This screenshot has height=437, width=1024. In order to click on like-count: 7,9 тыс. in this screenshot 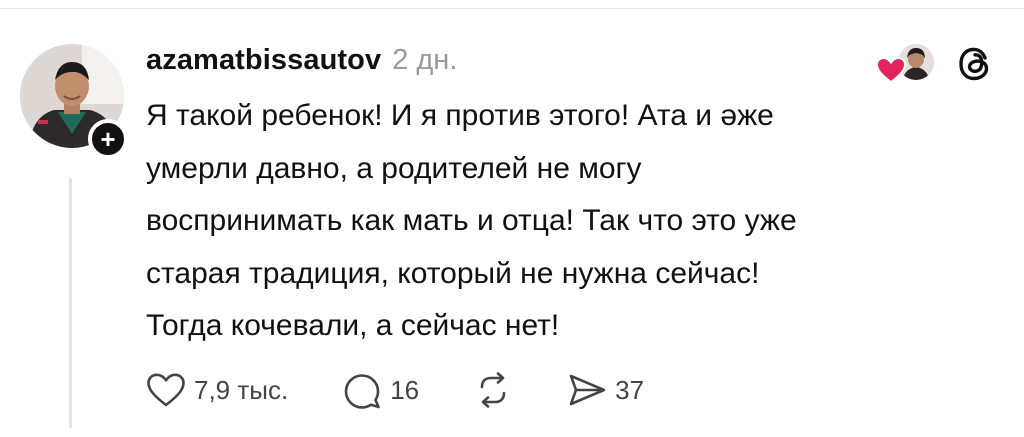, I will do `click(241, 389)`.